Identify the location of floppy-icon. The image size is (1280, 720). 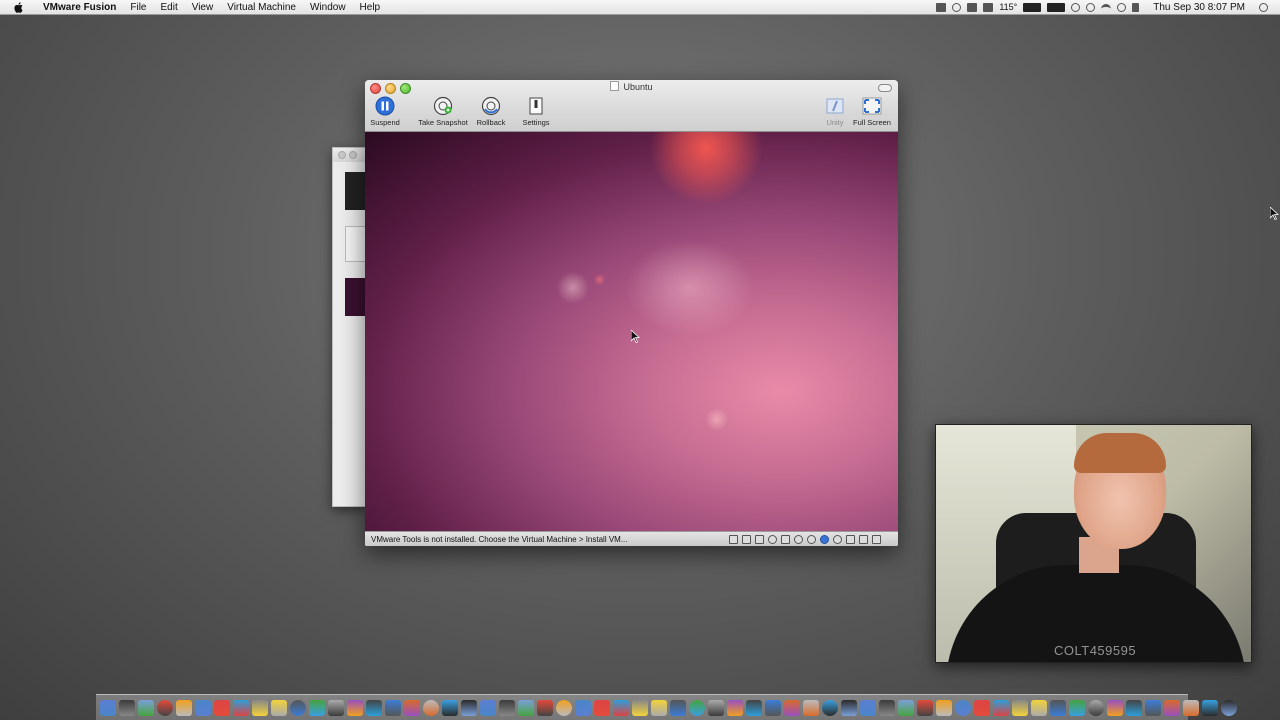
(759, 539).